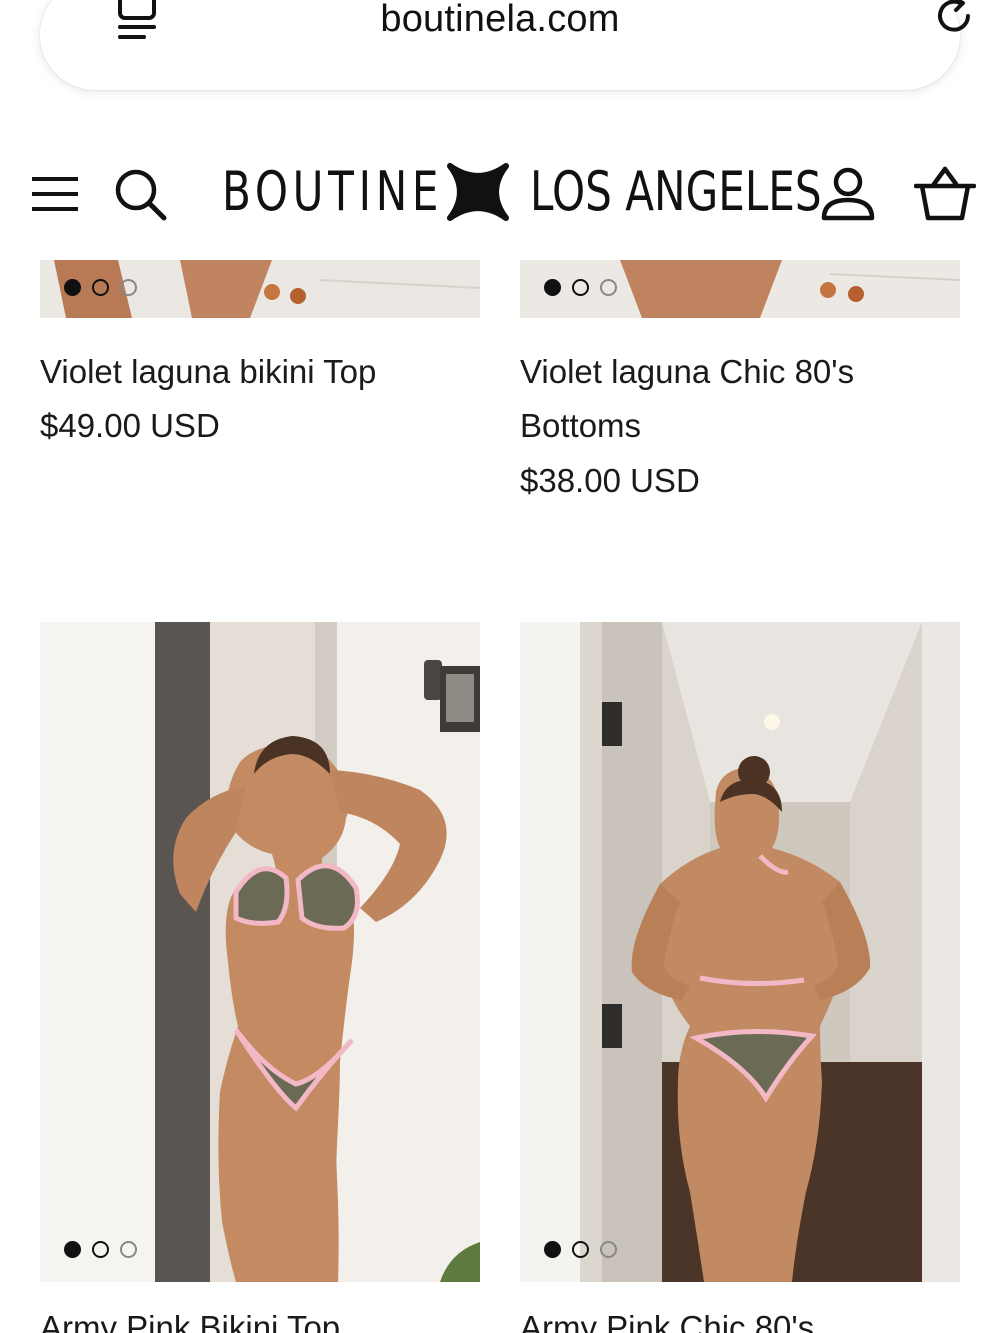 Image resolution: width=1000 pixels, height=1333 pixels. I want to click on product-title-line-2: Bottoms, so click(580, 425).